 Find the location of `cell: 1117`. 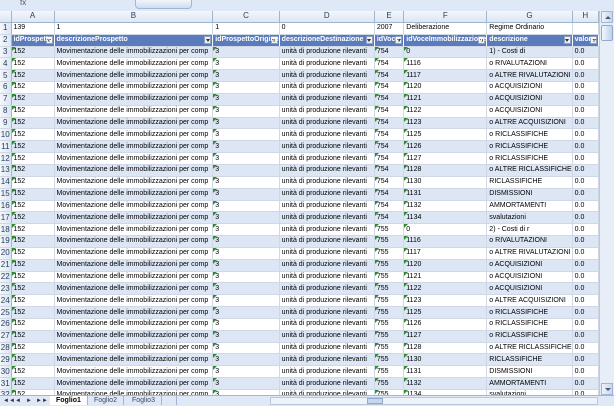

cell: 1117 is located at coordinates (445, 253).